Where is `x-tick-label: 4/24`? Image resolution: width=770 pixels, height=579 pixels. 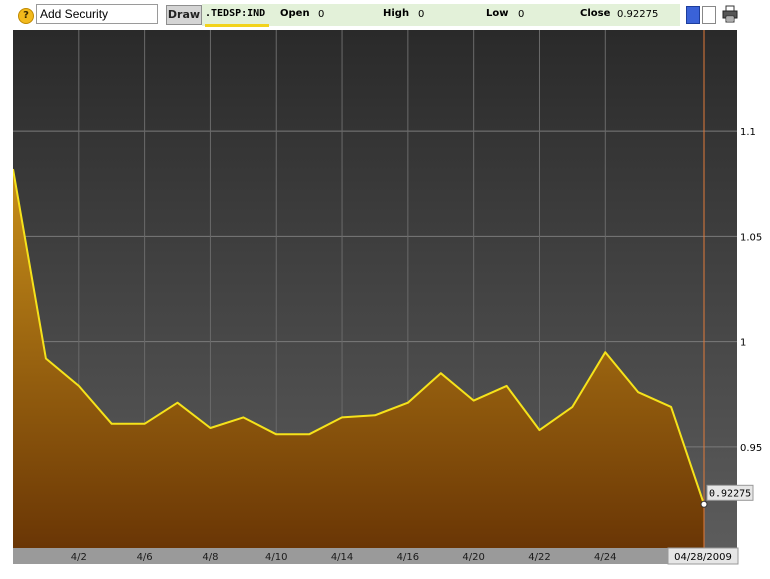 x-tick-label: 4/24 is located at coordinates (605, 557).